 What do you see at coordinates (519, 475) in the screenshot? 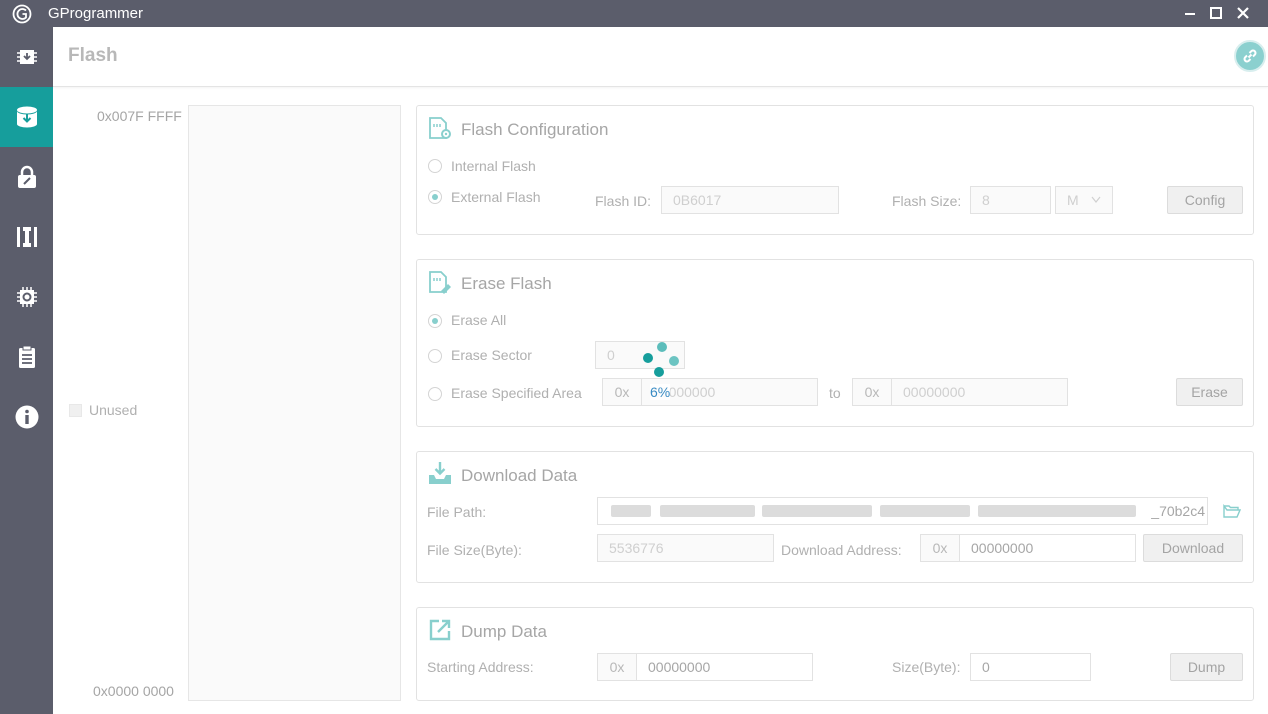
I see `download-title: Download Data` at bounding box center [519, 475].